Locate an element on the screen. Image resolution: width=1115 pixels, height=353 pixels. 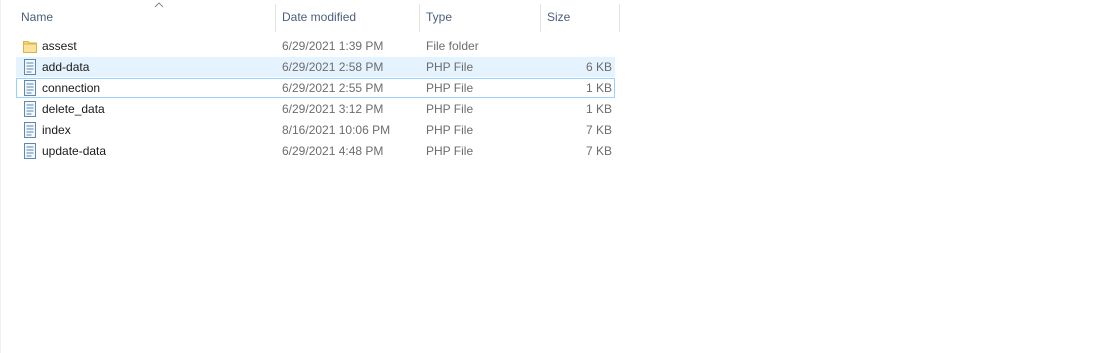
file-type: File folder is located at coordinates (452, 46).